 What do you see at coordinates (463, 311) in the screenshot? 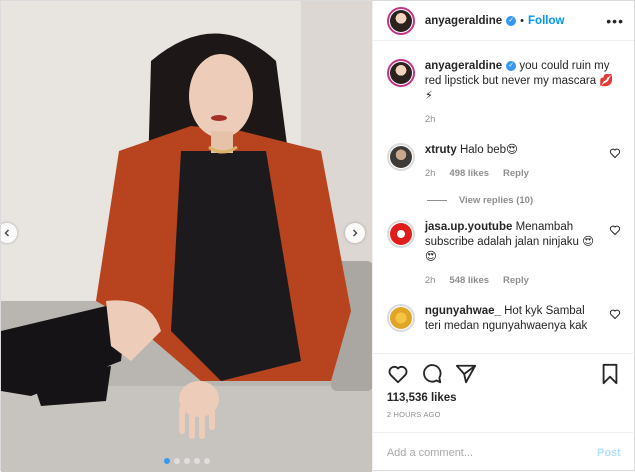
I see `comment-username: ngunyahwae_` at bounding box center [463, 311].